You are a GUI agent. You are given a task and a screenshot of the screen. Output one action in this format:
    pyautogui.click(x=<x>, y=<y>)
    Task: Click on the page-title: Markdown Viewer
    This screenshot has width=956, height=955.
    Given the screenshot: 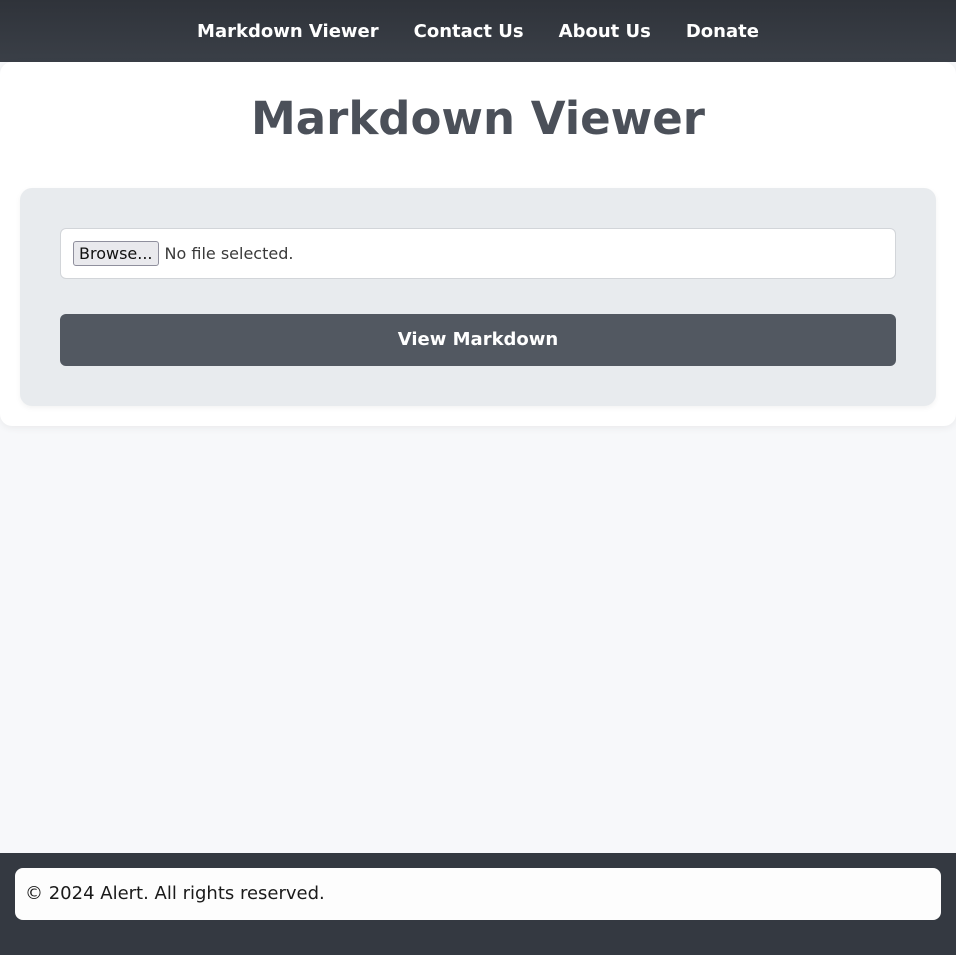 What is the action you would take?
    pyautogui.click(x=478, y=118)
    